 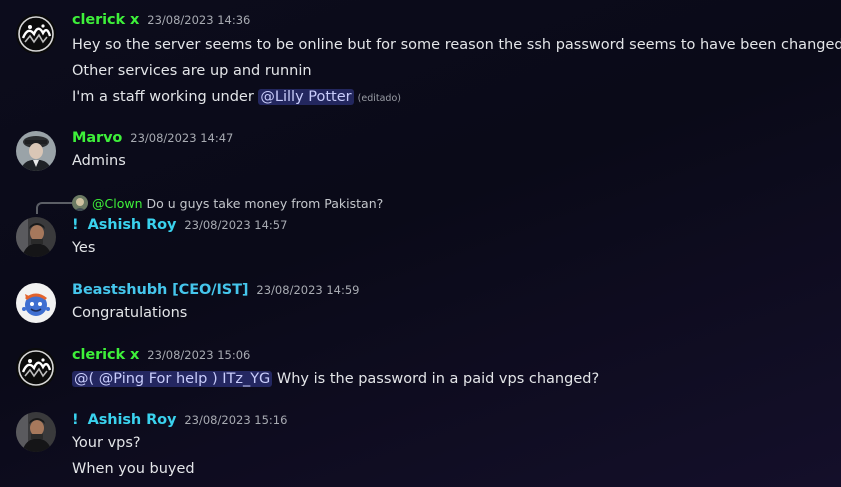 I want to click on username: Marvo, so click(x=97, y=138).